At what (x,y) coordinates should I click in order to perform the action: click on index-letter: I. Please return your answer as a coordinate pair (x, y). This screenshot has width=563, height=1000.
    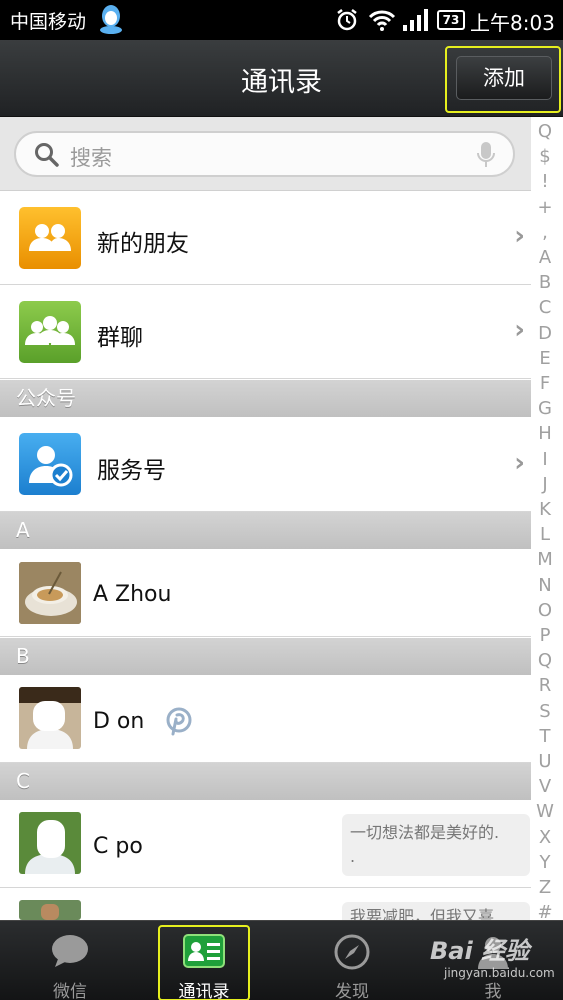
    Looking at the image, I should click on (545, 459).